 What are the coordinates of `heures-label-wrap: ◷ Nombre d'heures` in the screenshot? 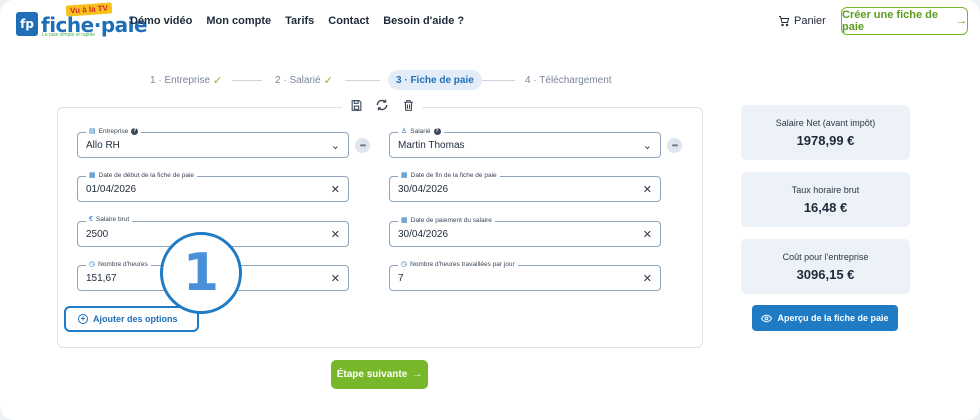 It's located at (118, 264).